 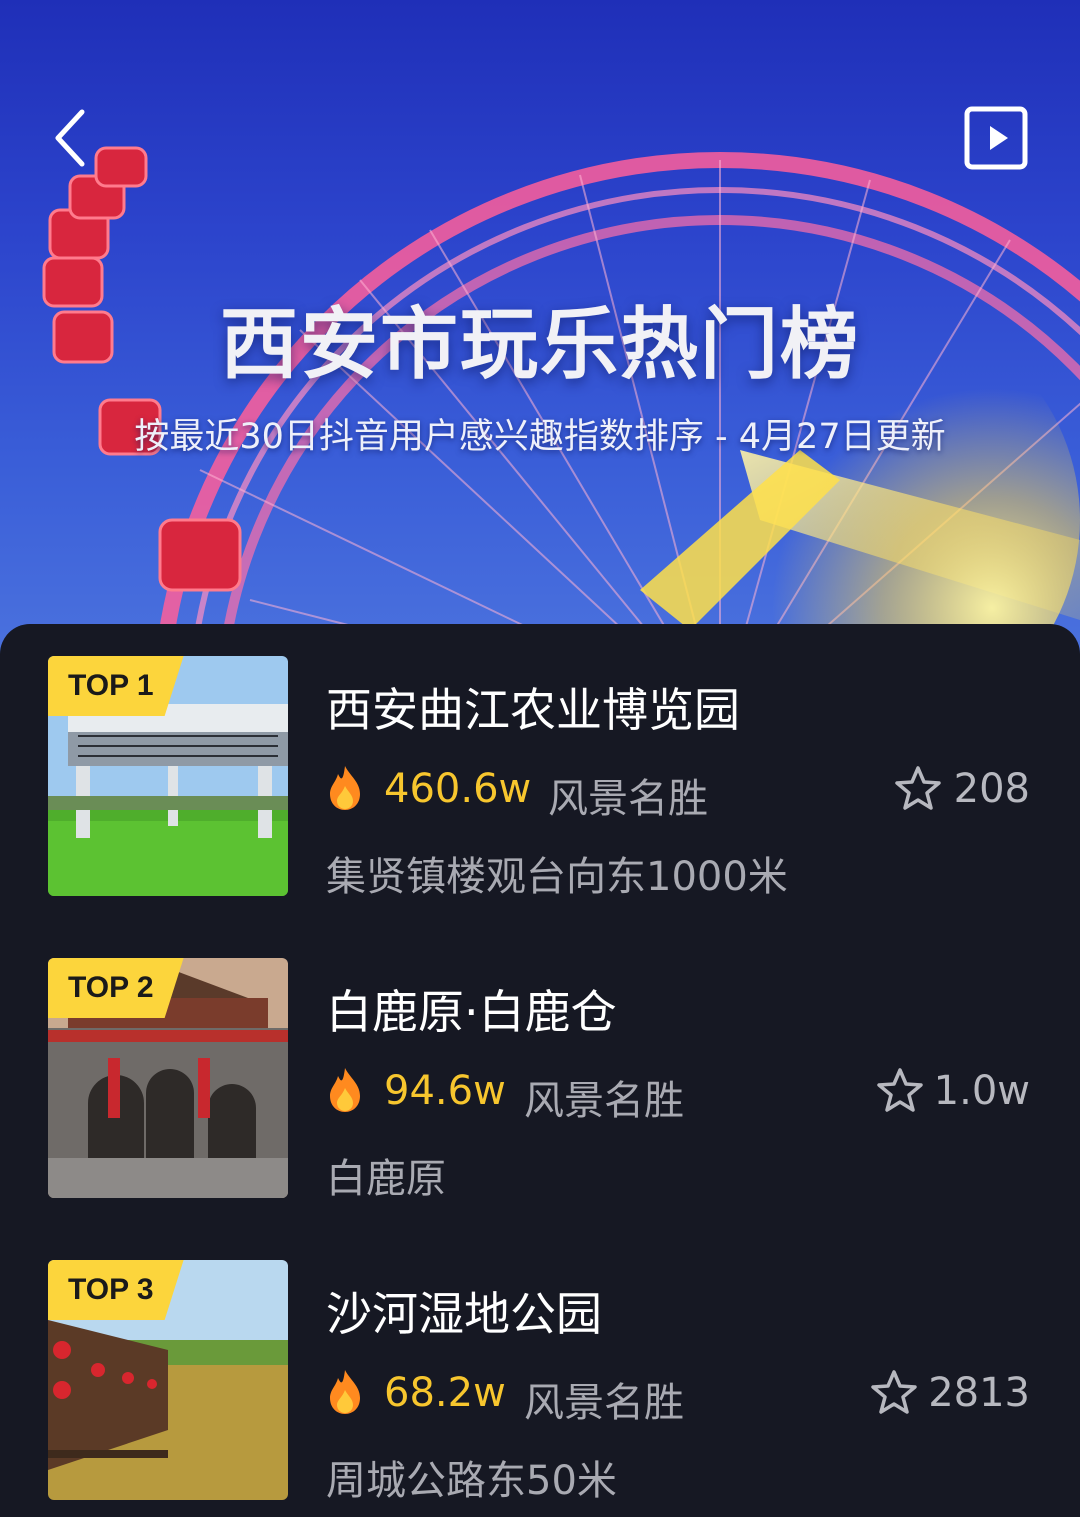 What do you see at coordinates (386, 1179) in the screenshot?
I see `attraction-address: 白鹿原` at bounding box center [386, 1179].